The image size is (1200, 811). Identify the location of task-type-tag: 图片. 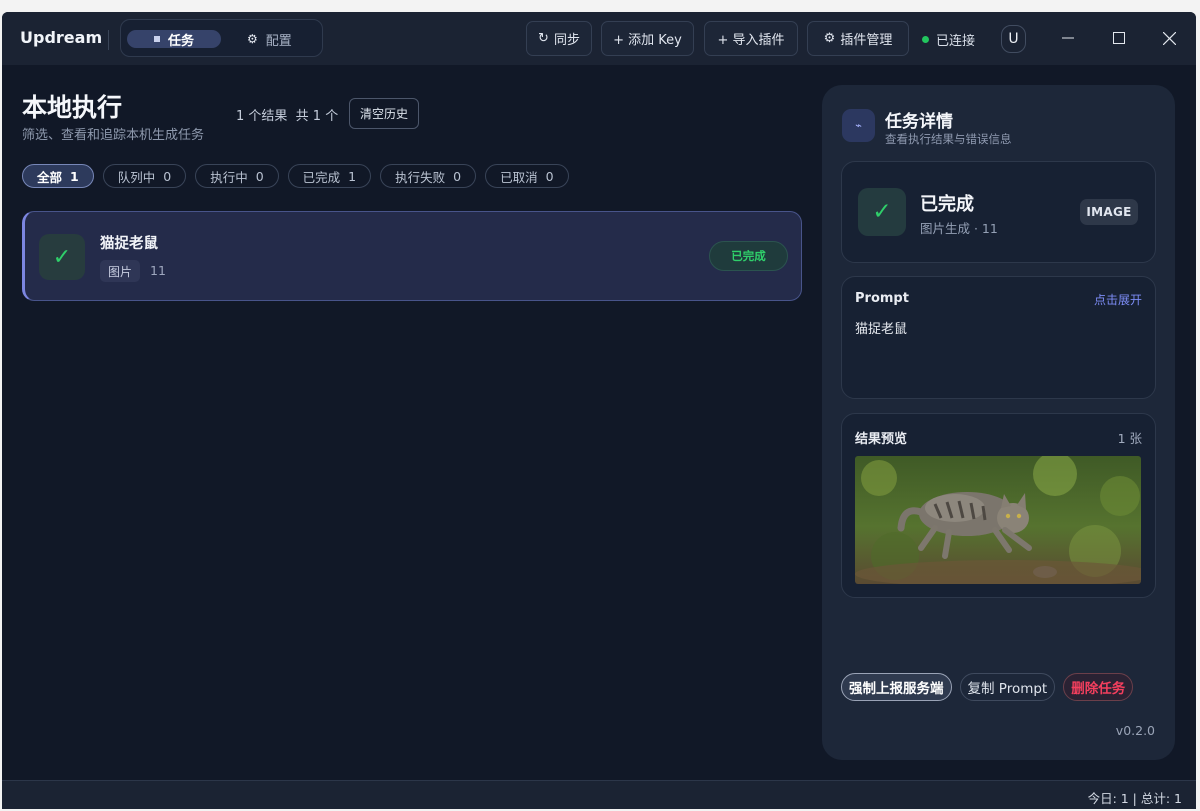
(120, 271).